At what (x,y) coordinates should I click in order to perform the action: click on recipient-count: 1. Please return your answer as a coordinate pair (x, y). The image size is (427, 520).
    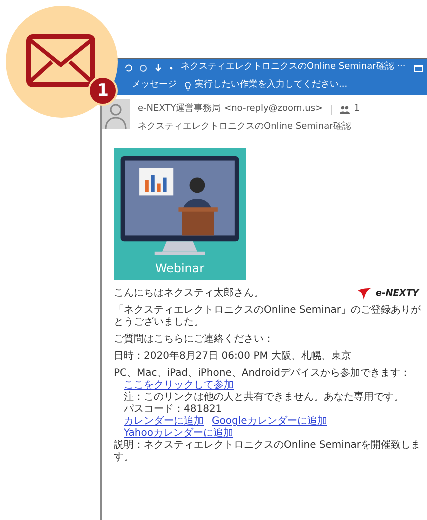
    Looking at the image, I should click on (357, 109).